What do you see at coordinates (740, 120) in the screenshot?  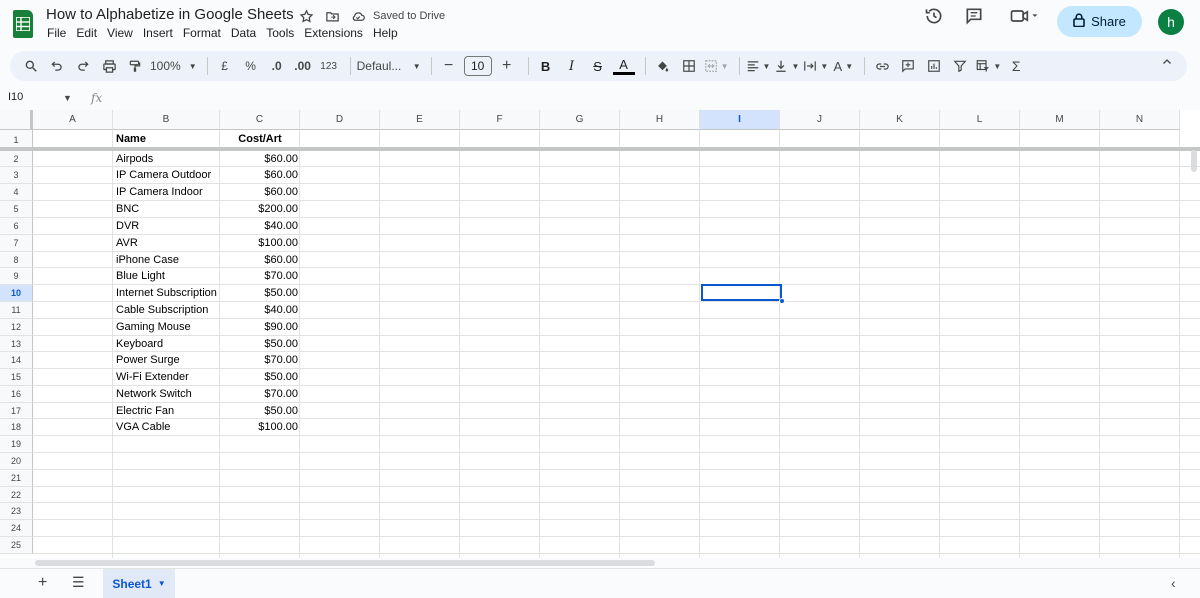 I see `column-header-i: I` at bounding box center [740, 120].